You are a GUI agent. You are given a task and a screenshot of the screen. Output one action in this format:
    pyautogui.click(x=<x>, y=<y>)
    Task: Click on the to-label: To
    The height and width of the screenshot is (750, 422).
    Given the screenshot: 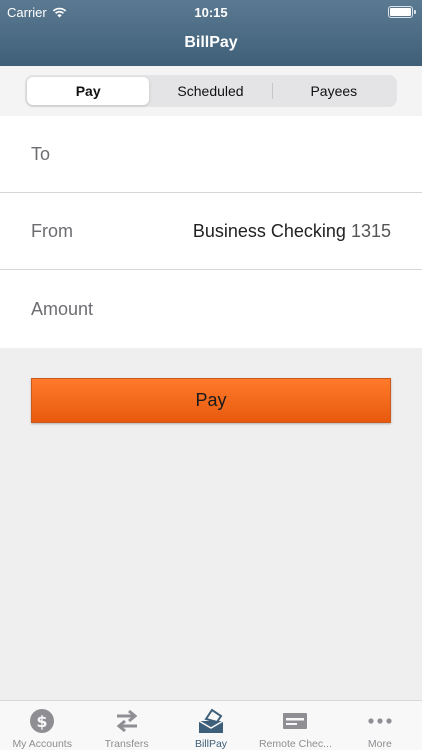 What is the action you would take?
    pyautogui.click(x=41, y=153)
    